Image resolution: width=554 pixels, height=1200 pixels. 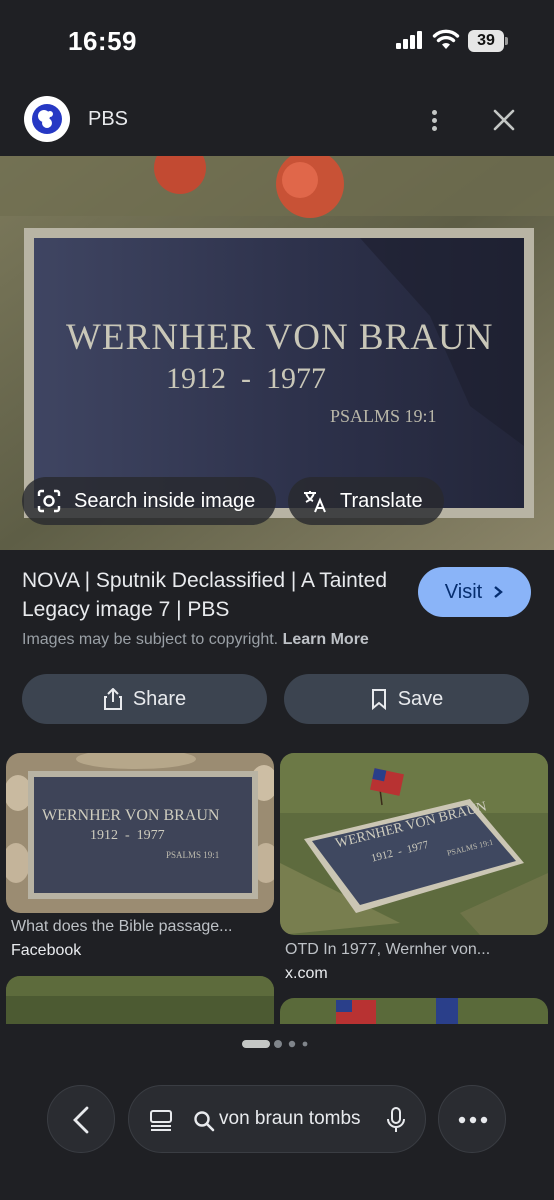 I want to click on visit-button: Visit, so click(x=474, y=592).